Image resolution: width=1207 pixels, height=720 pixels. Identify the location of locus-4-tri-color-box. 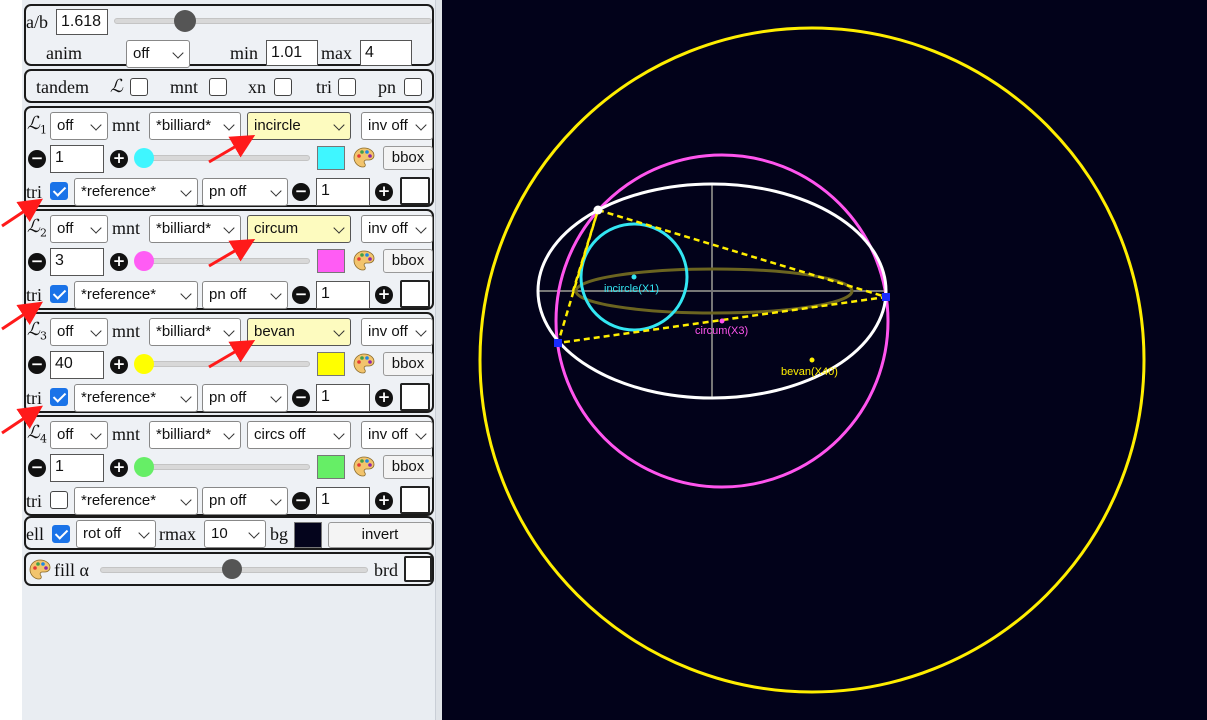
(415, 500).